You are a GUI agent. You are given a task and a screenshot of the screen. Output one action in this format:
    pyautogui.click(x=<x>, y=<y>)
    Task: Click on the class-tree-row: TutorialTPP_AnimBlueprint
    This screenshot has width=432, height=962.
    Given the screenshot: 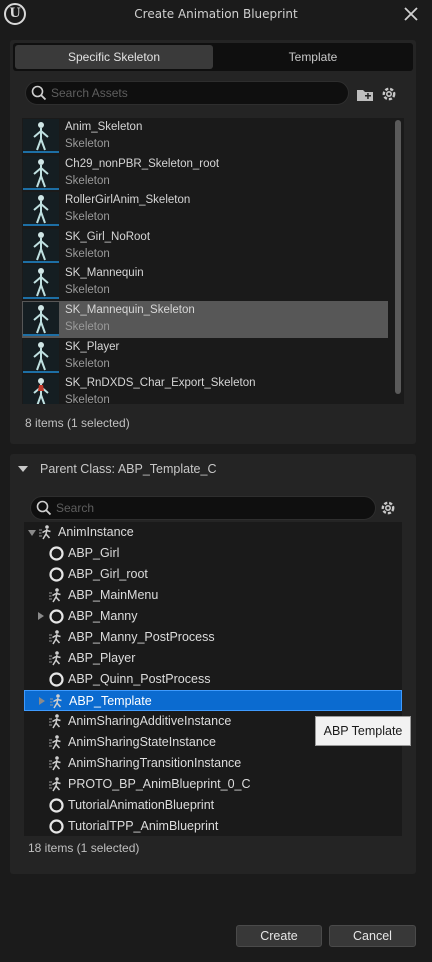 What is the action you would take?
    pyautogui.click(x=213, y=826)
    